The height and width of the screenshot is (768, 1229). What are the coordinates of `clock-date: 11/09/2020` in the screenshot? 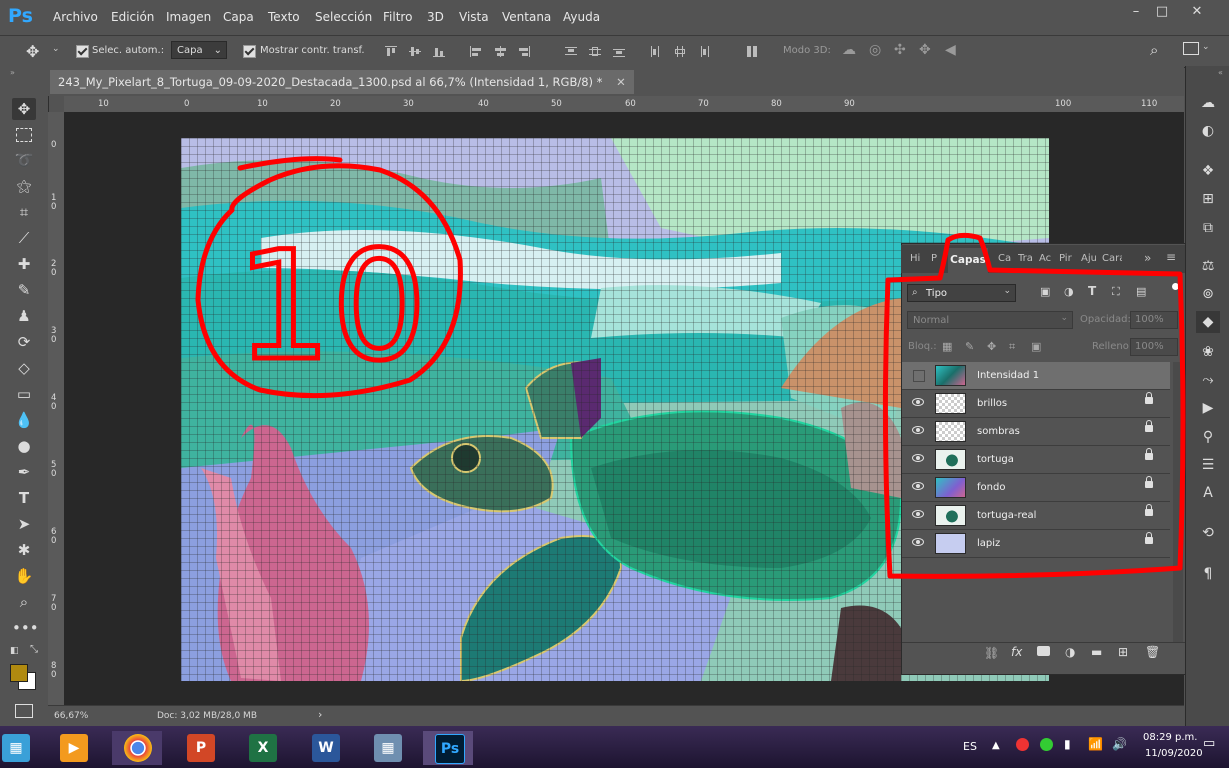 It's located at (1174, 753).